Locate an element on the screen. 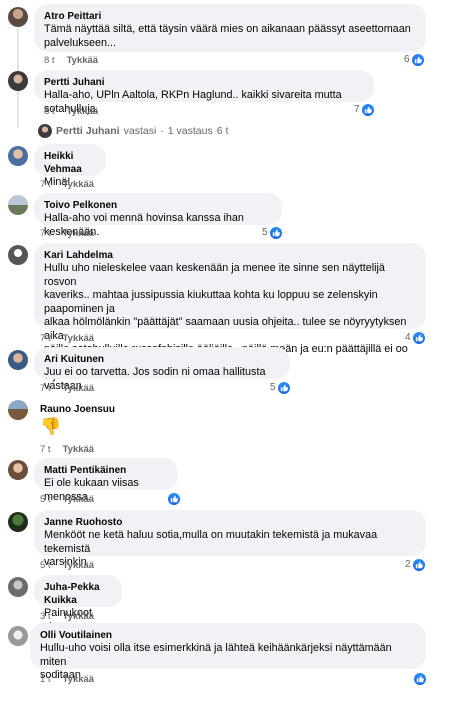  reaction-number: 7 is located at coordinates (357, 109).